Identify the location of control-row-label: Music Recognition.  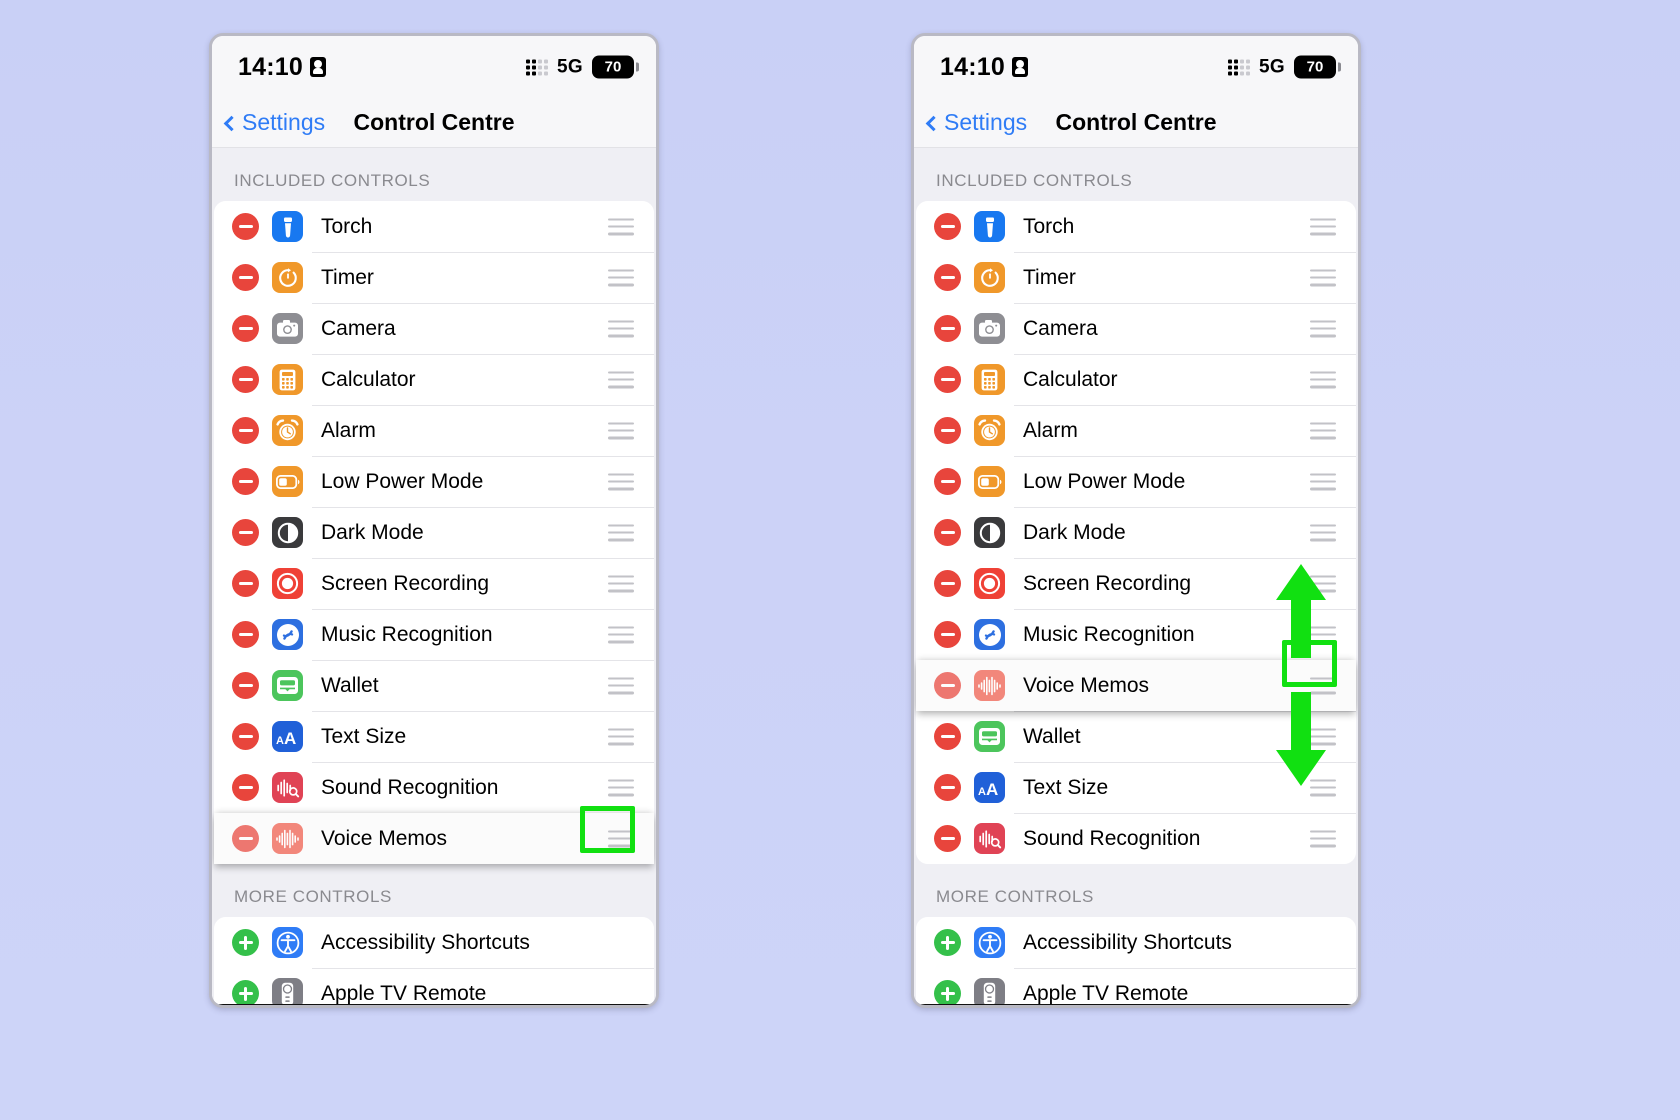
(407, 634).